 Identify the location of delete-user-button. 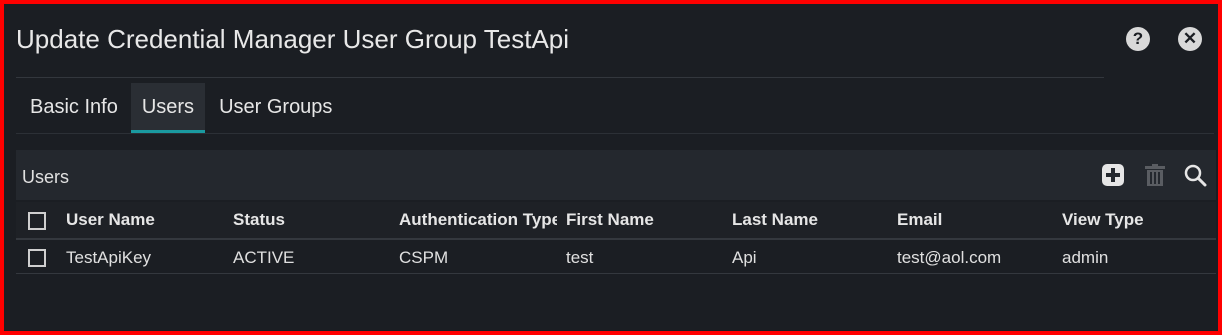
(1155, 175).